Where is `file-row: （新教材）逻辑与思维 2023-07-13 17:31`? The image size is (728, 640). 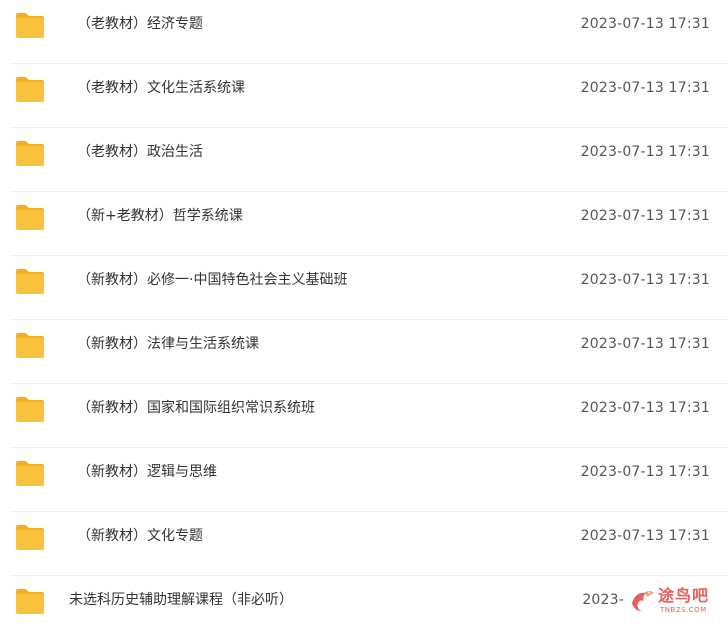
file-row: （新教材）逻辑与思维 2023-07-13 17:31 is located at coordinates (369, 480).